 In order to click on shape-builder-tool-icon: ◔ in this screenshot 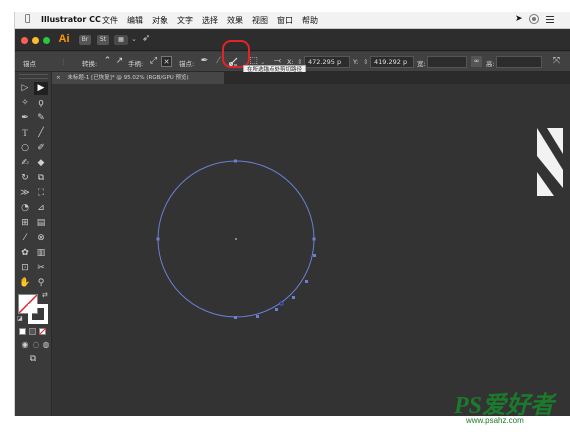, I will do `click(25, 208)`.